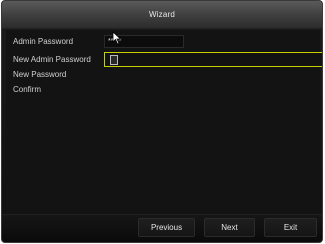 The height and width of the screenshot is (244, 325). I want to click on new-admin-password-row: New Admin Password, so click(164, 59).